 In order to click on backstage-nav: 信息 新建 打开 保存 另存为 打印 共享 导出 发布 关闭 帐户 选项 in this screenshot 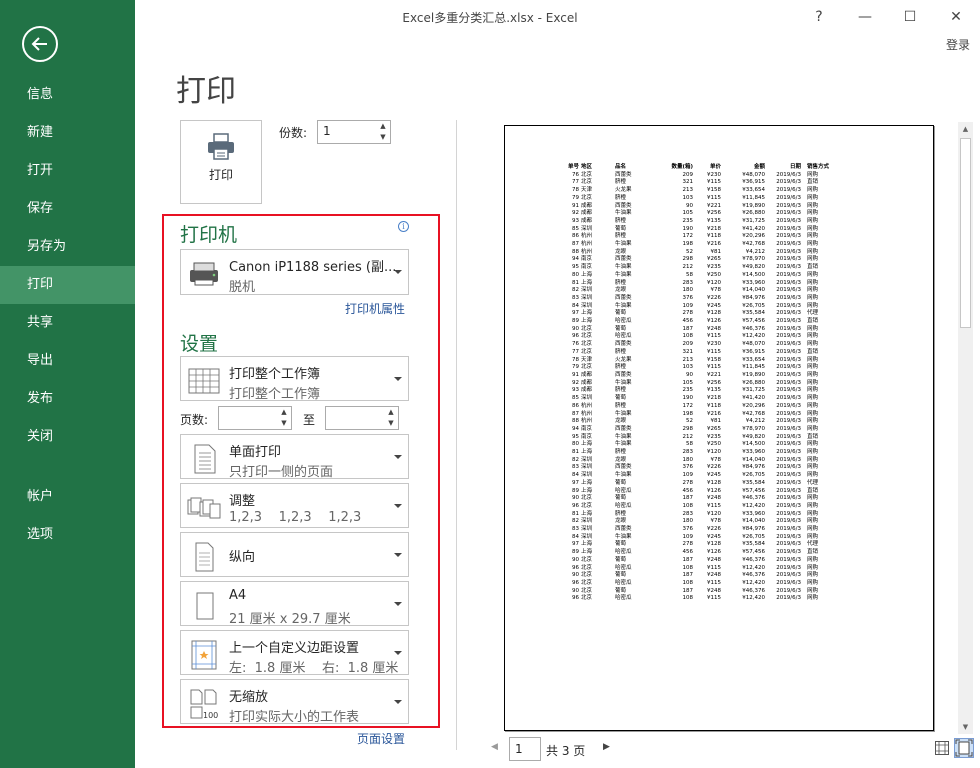, I will do `click(67, 384)`.